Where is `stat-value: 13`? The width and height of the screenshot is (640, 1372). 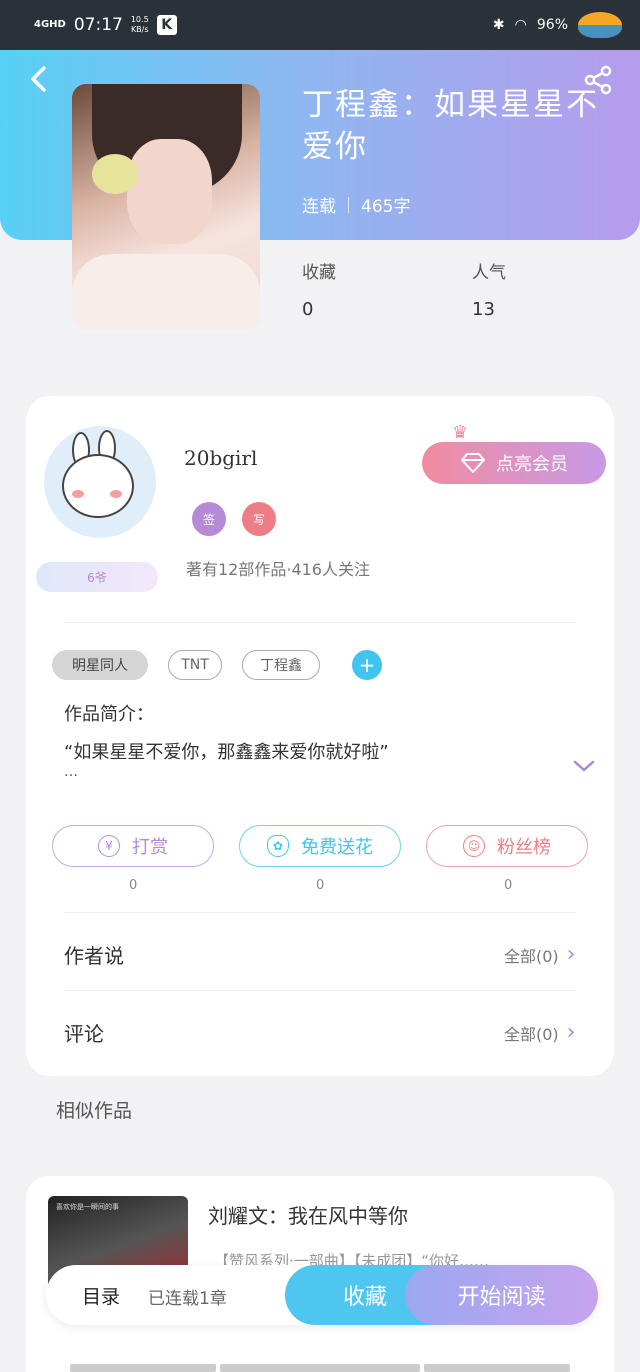 stat-value: 13 is located at coordinates (483, 309).